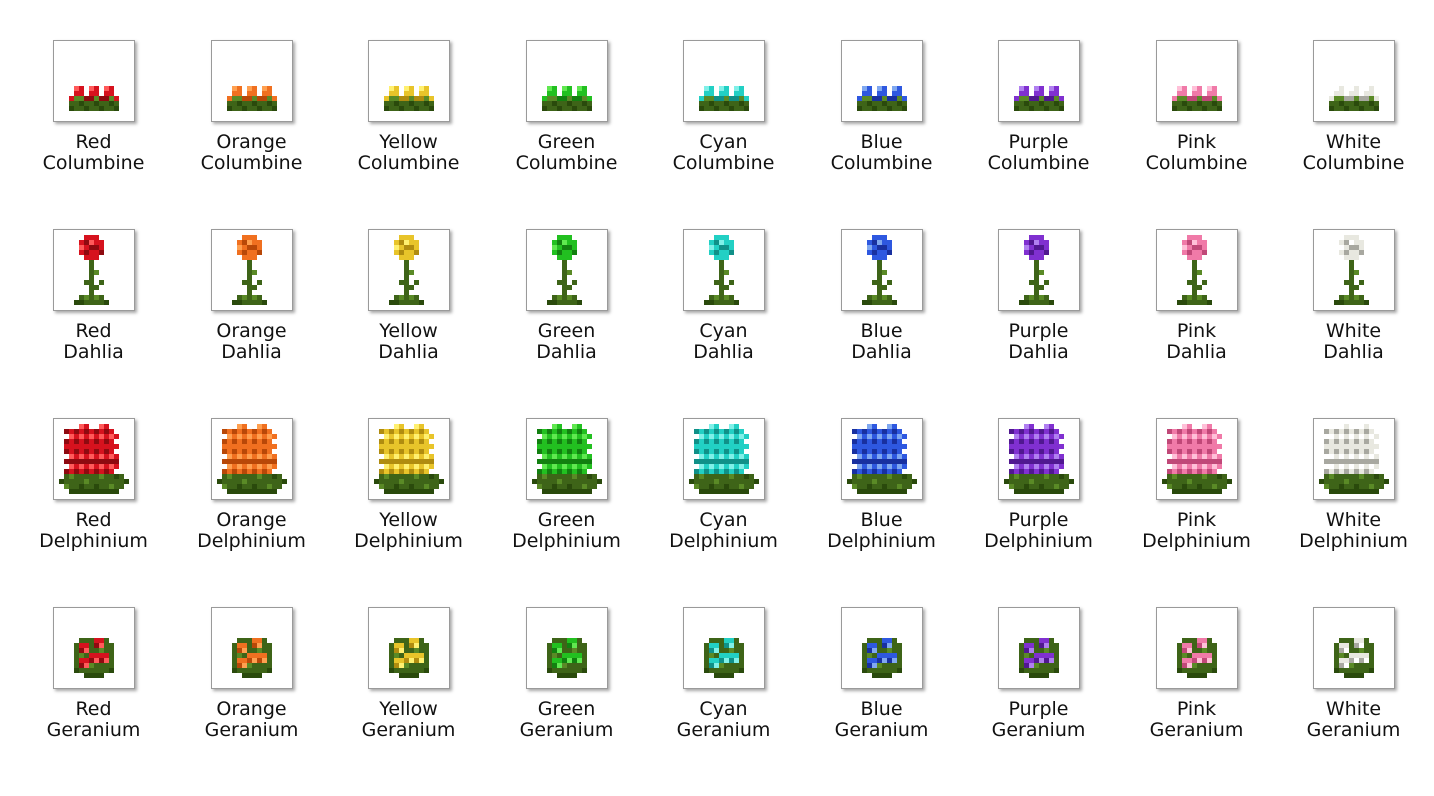  I want to click on tile-pink-delphinium: Pink Delphinium, so click(1196, 498).